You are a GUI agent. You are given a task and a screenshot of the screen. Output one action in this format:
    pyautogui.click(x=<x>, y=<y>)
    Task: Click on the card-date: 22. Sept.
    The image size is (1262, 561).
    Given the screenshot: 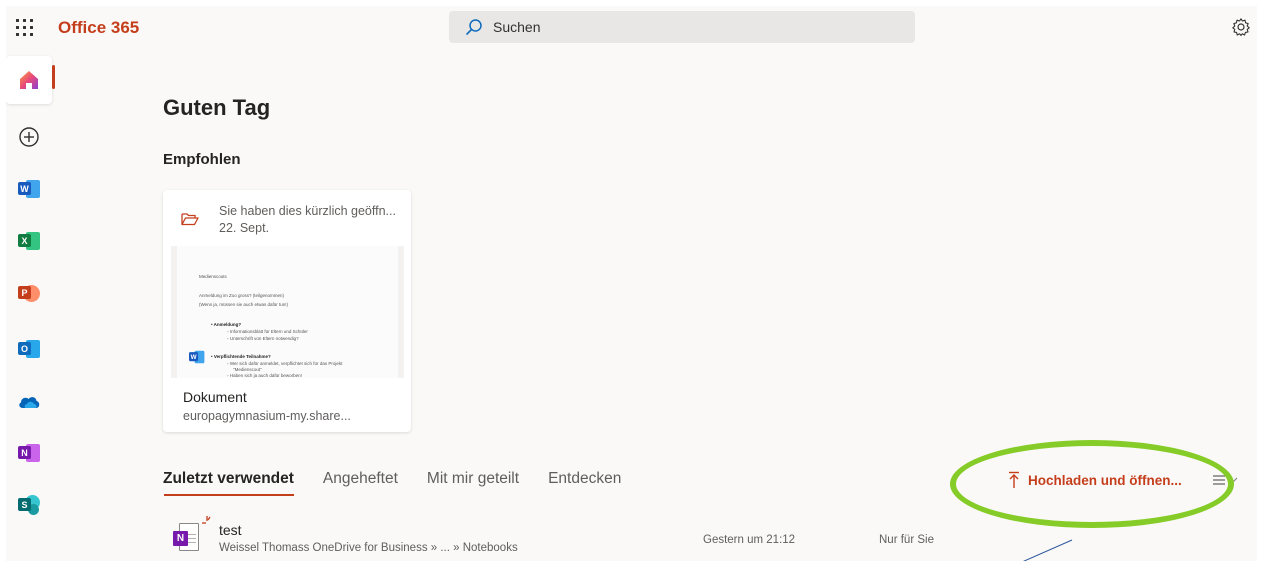 What is the action you would take?
    pyautogui.click(x=244, y=228)
    